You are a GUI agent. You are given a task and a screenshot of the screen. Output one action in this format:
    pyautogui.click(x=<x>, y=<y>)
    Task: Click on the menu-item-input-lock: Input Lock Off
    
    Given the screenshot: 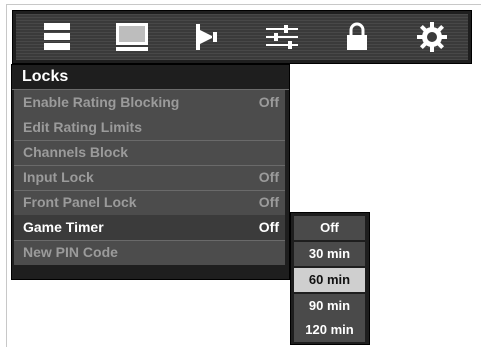 What is the action you would take?
    pyautogui.click(x=149, y=177)
    